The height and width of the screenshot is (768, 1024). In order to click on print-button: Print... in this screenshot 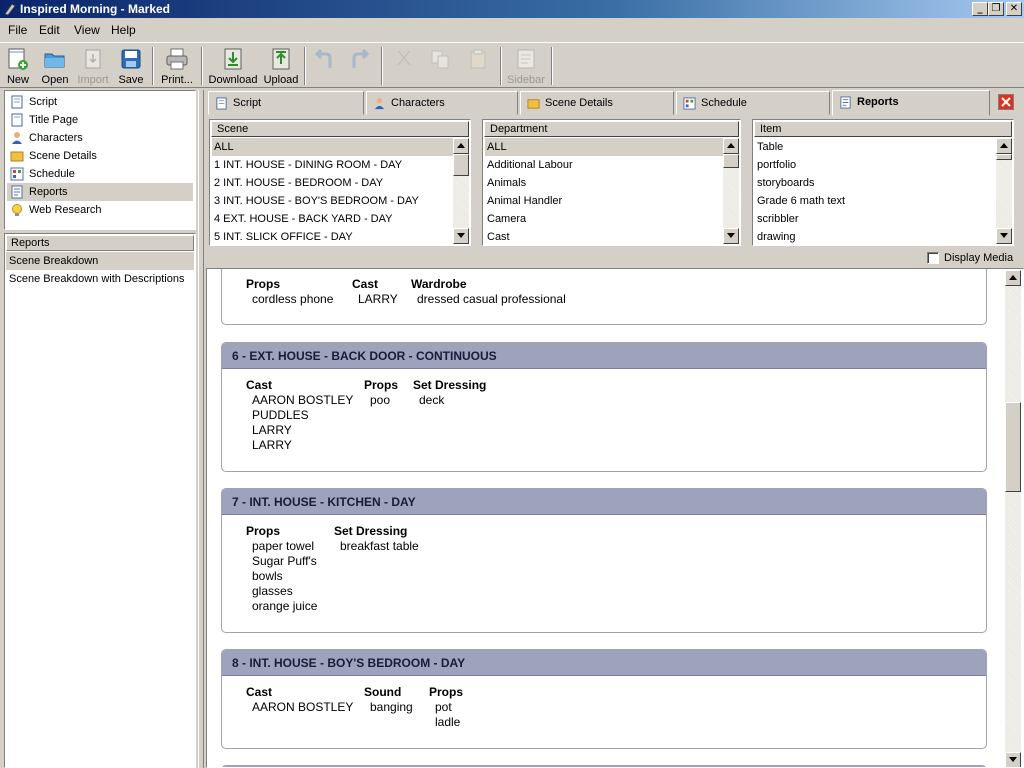, I will do `click(177, 66)`.